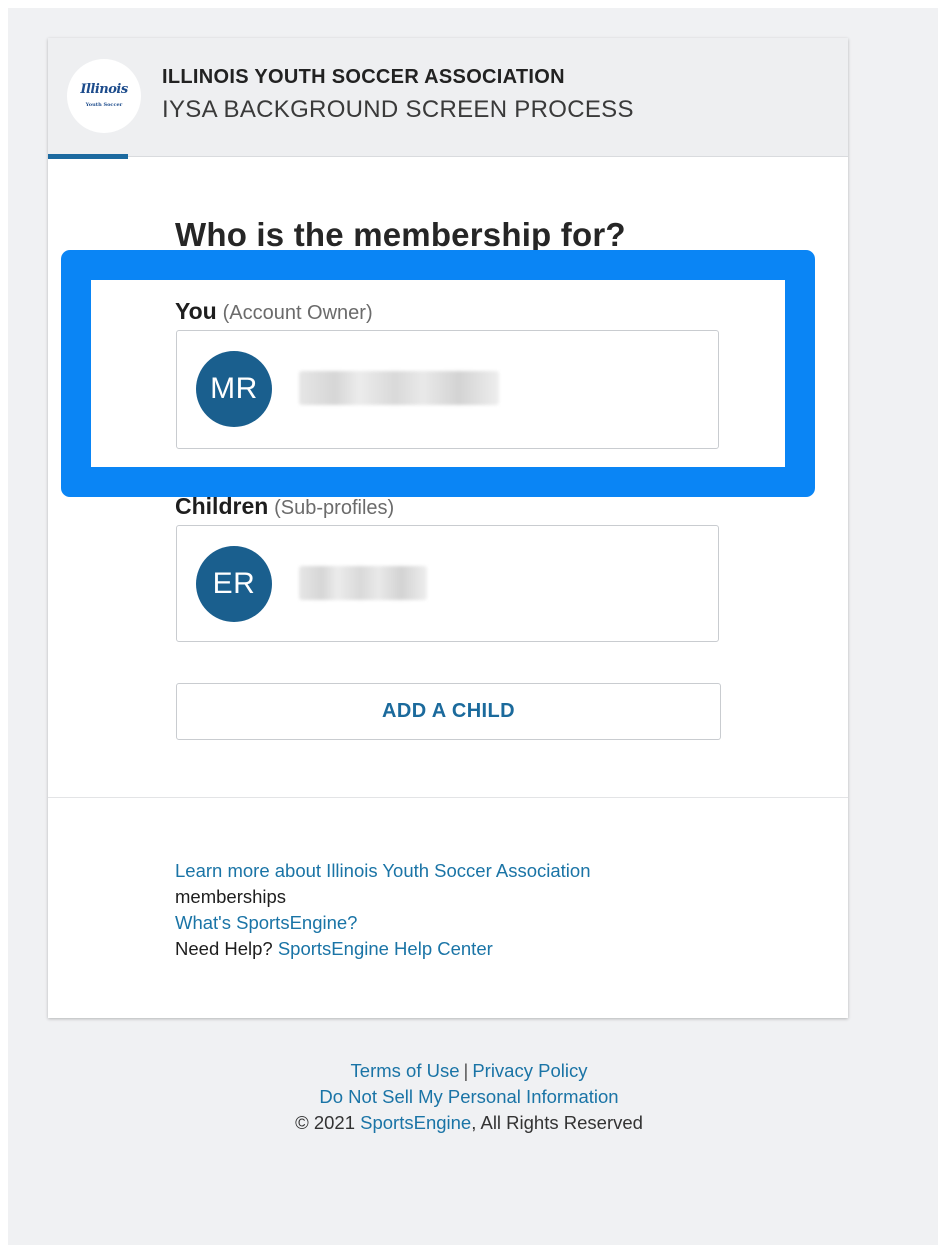 The image size is (938, 1245). I want to click on copyright-suffix: , All Rights Reserved, so click(557, 1122).